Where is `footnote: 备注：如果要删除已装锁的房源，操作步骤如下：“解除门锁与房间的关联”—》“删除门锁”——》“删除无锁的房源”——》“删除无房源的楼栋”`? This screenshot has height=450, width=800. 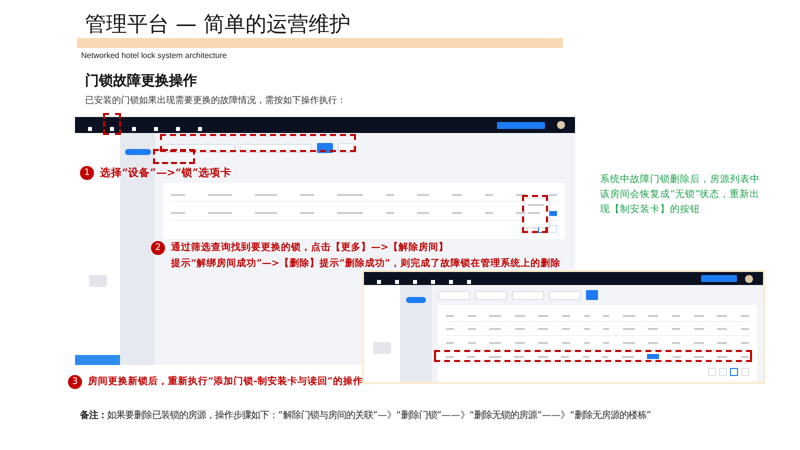 footnote: 备注：如果要删除已装锁的房源，操作步骤如下：“解除门锁与房间的关联”—》“删除门锁”——》“删除无锁的房源”——》“删除无房源的楼栋” is located at coordinates (366, 415).